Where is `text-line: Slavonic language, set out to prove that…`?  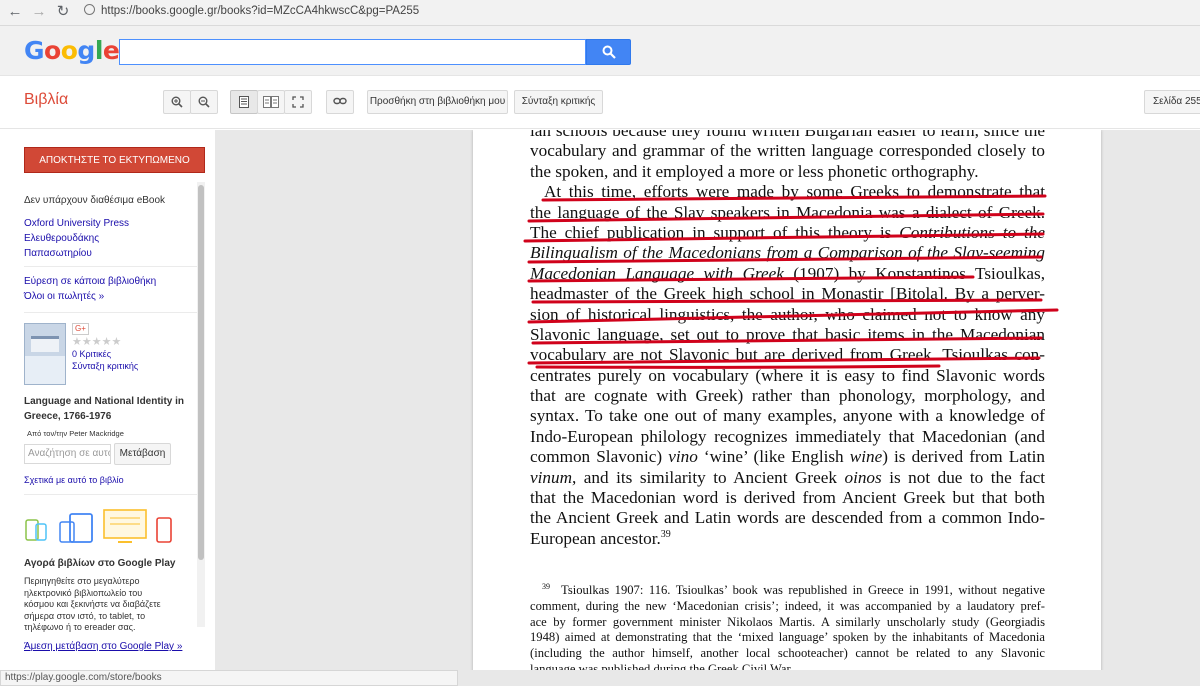 text-line: Slavonic language, set out to prove that… is located at coordinates (787, 334).